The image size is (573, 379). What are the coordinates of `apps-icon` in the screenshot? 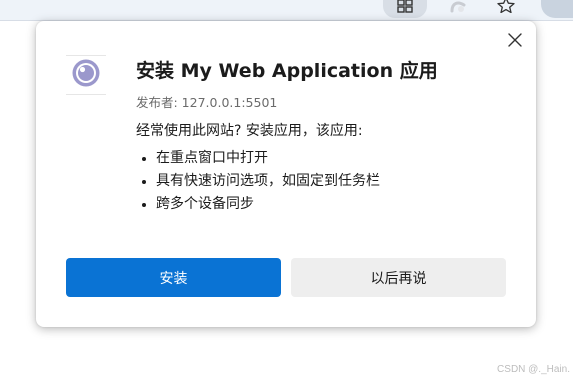 It's located at (405, 8).